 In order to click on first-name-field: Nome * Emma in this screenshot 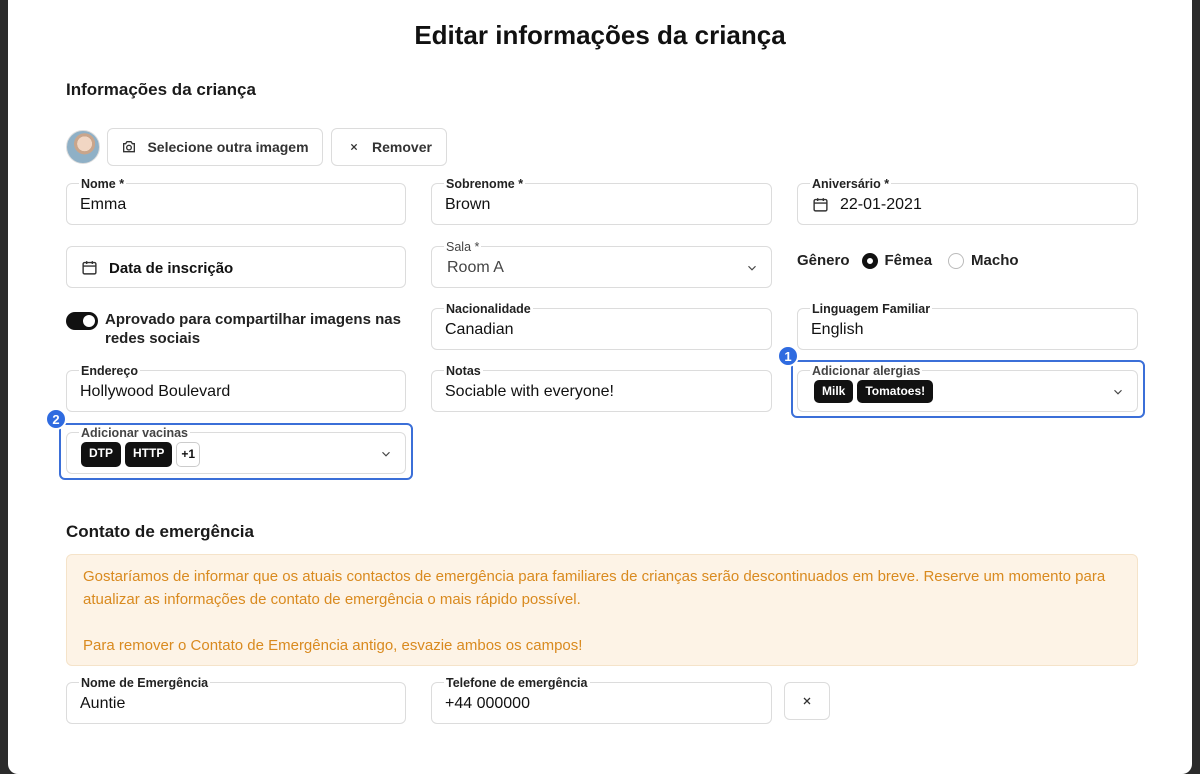, I will do `click(236, 201)`.